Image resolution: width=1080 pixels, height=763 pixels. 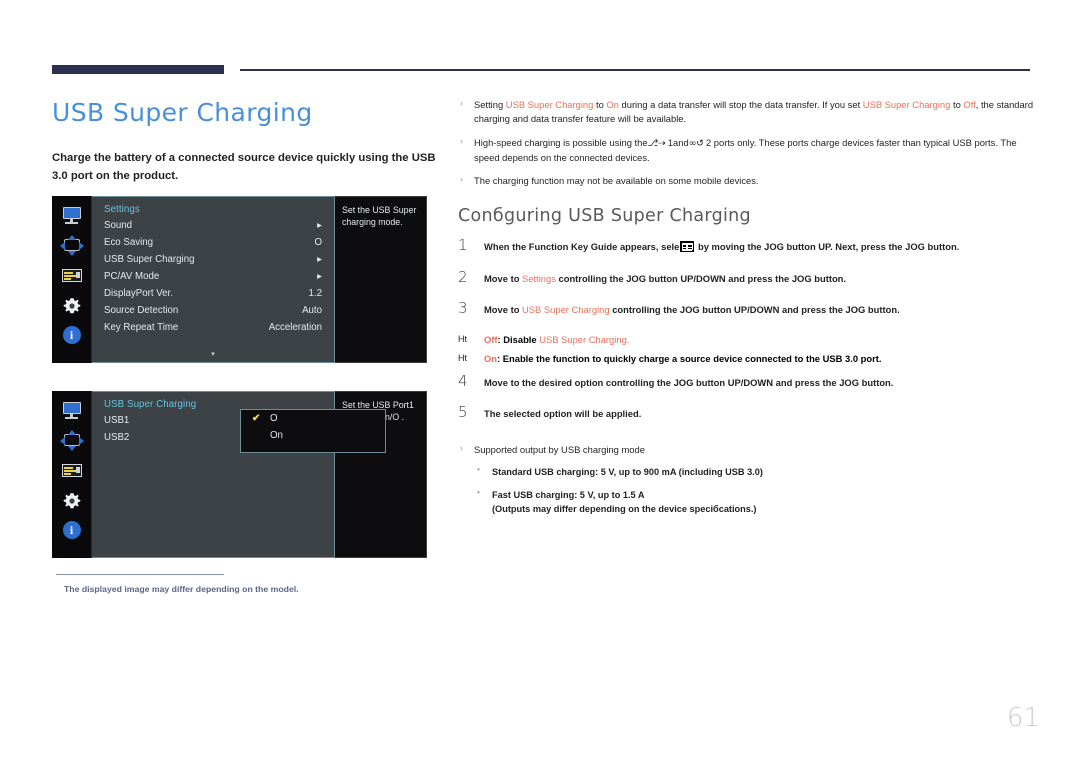 What do you see at coordinates (748, 412) in the screenshot?
I see `step-5: 5 The selected option will be applied.` at bounding box center [748, 412].